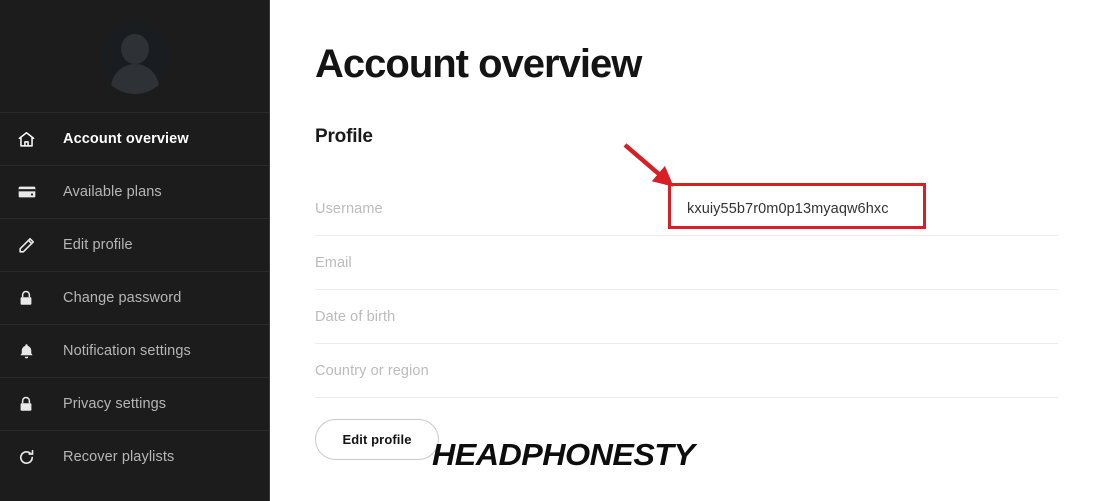  Describe the element at coordinates (134, 244) in the screenshot. I see `sidebar-item-edit-profile: Edit profile` at that location.